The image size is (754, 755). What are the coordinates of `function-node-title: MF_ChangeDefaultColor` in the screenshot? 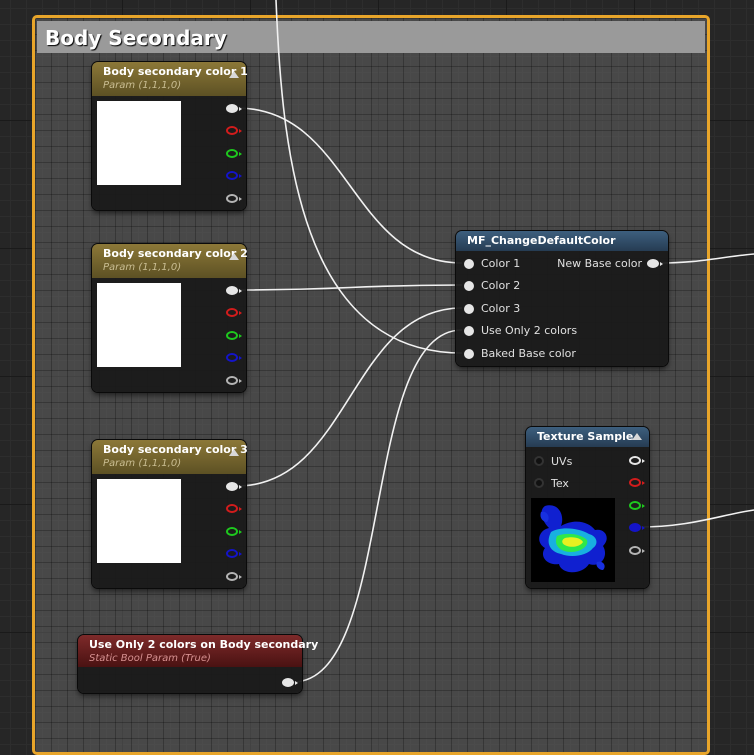 It's located at (541, 240).